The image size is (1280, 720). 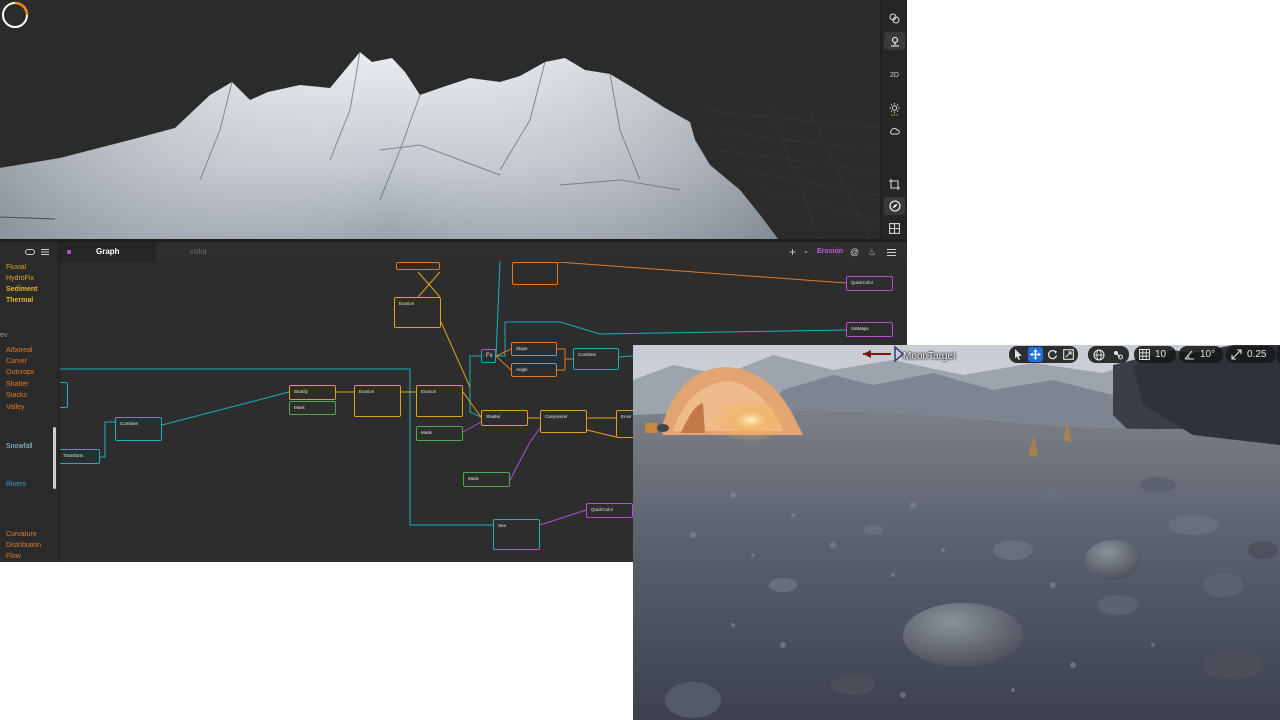 I want to click on move-icon, so click(x=1035, y=354).